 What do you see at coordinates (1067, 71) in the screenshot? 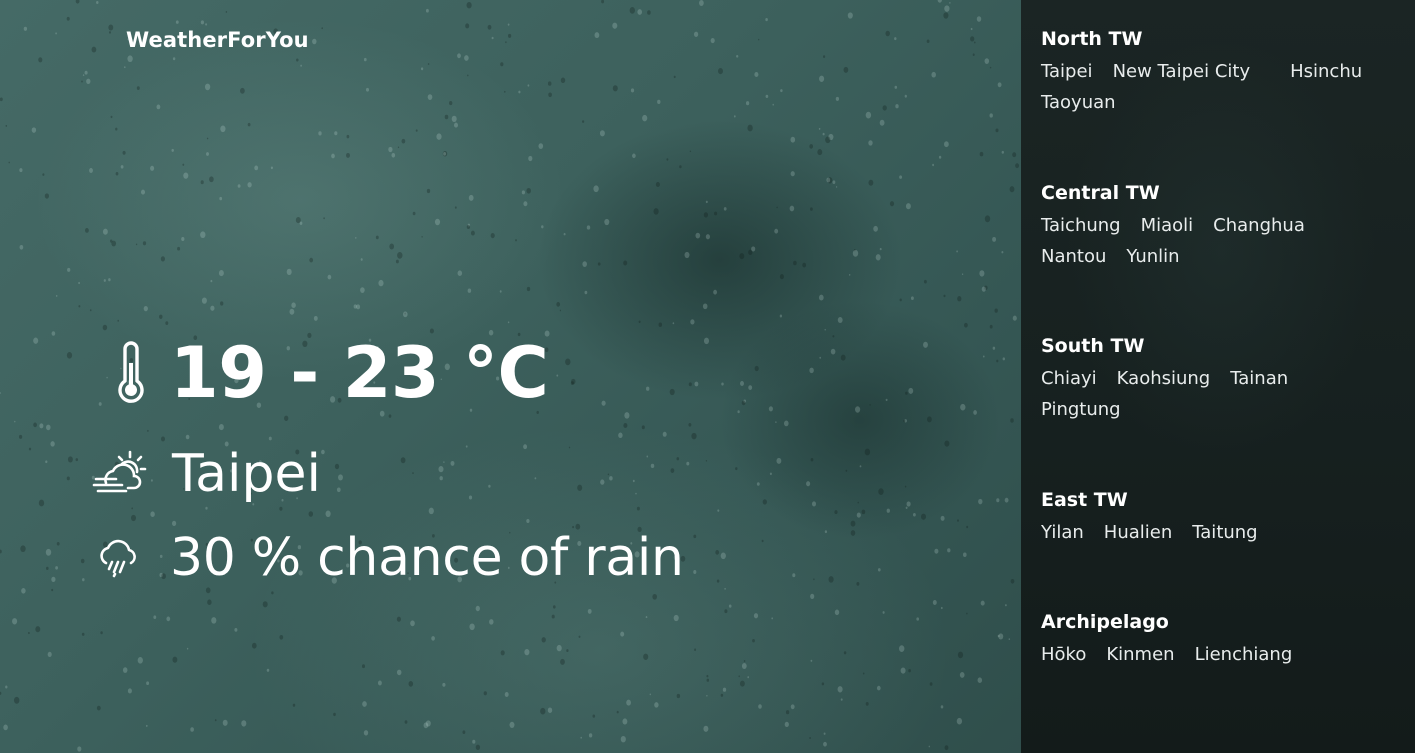
I see `city-link-taipei: Taipei` at bounding box center [1067, 71].